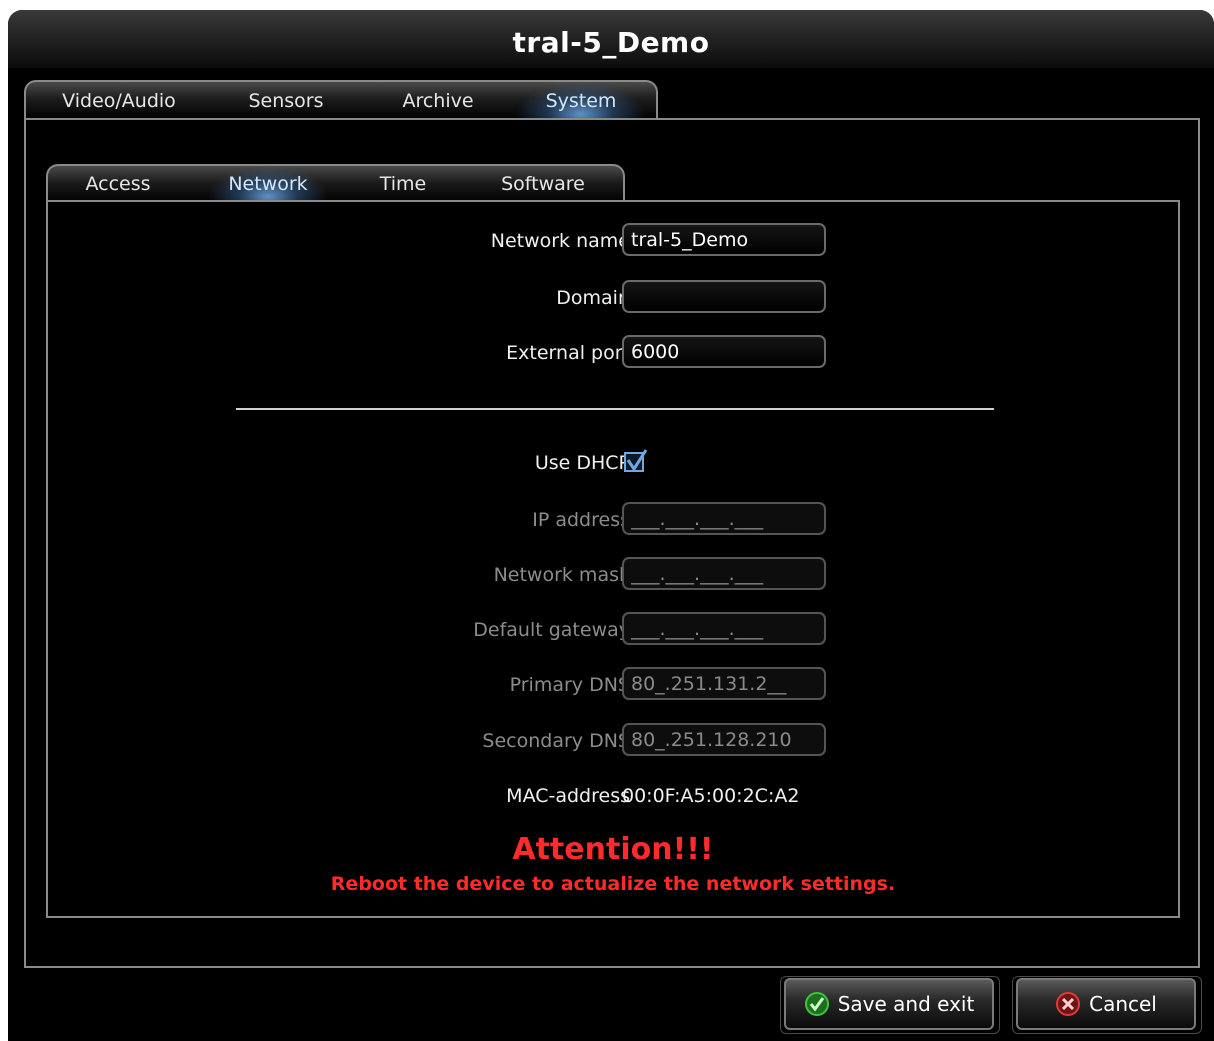  Describe the element at coordinates (724, 518) in the screenshot. I see `ip-address-input` at that location.